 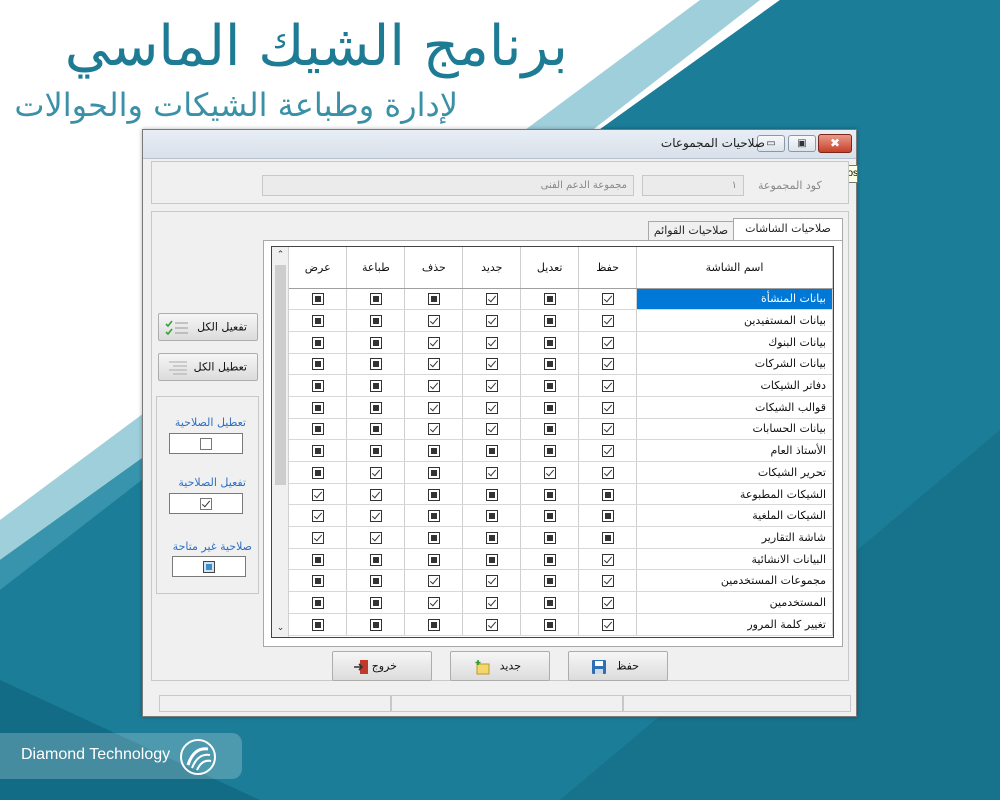 I want to click on column-header-new: جديد, so click(x=492, y=268).